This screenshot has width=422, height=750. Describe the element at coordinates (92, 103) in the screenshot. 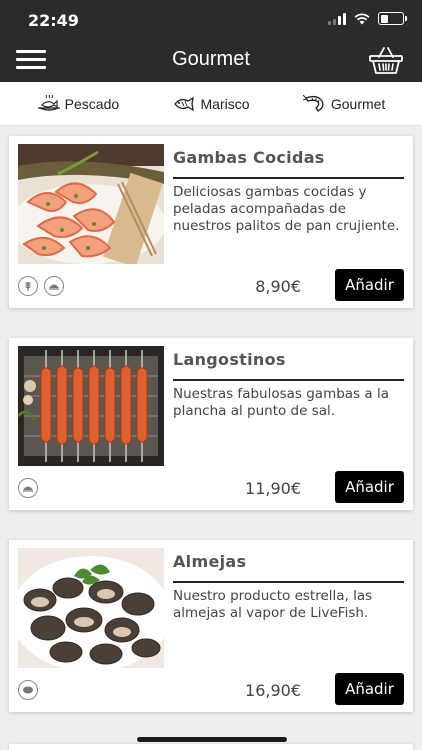

I see `tab-pescado-label: Pescado` at that location.